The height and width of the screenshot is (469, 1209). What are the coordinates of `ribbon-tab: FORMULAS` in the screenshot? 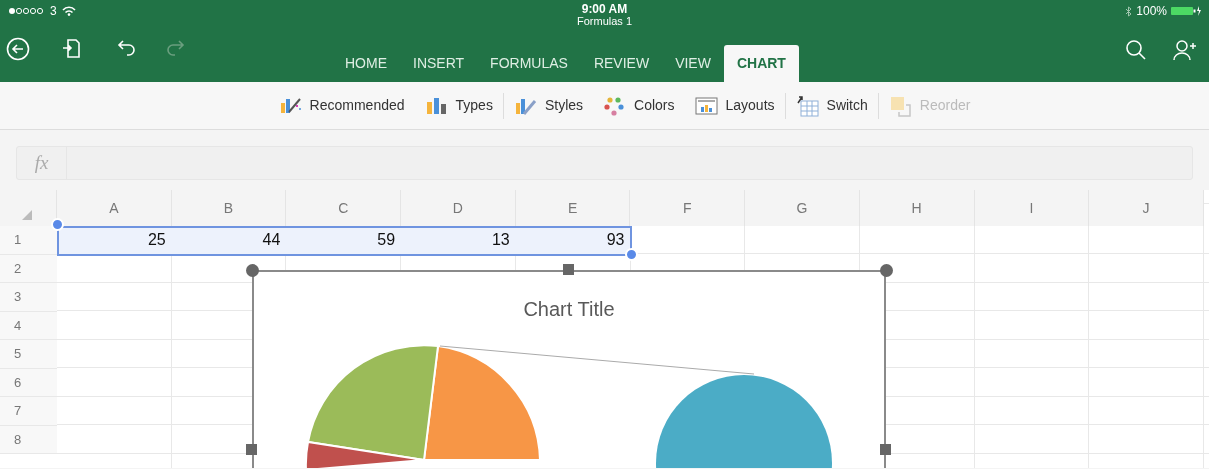 It's located at (529, 63).